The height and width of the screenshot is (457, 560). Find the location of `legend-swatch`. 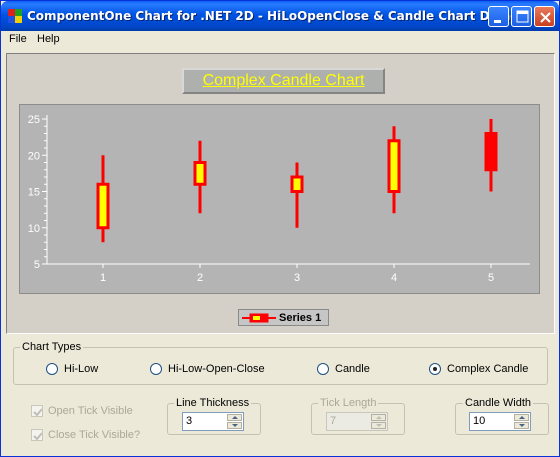

legend-swatch is located at coordinates (259, 318).